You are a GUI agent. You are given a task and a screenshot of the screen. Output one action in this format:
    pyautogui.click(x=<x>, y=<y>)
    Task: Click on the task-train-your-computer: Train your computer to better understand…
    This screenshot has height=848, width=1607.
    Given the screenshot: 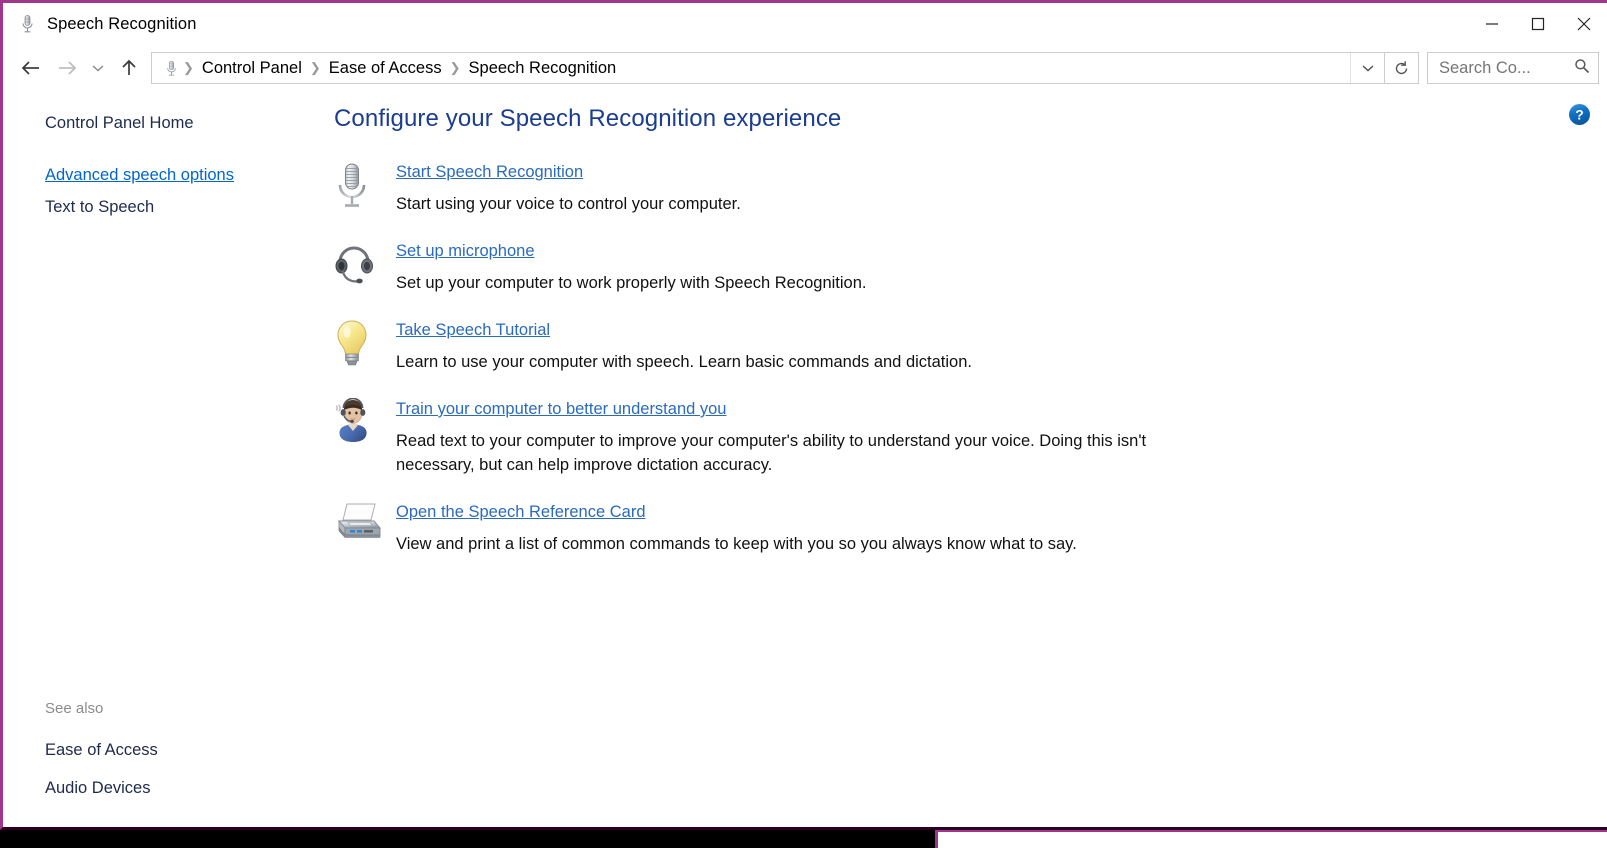 What is the action you would take?
    pyautogui.click(x=967, y=436)
    